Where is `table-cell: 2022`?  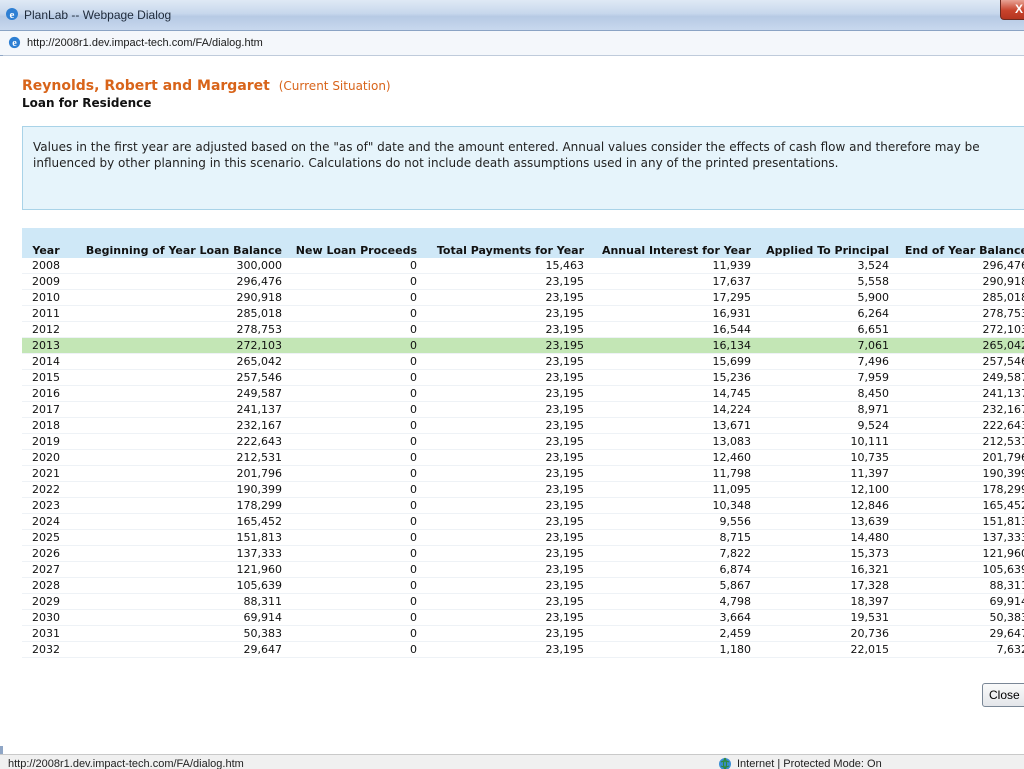 table-cell: 2022 is located at coordinates (46, 489).